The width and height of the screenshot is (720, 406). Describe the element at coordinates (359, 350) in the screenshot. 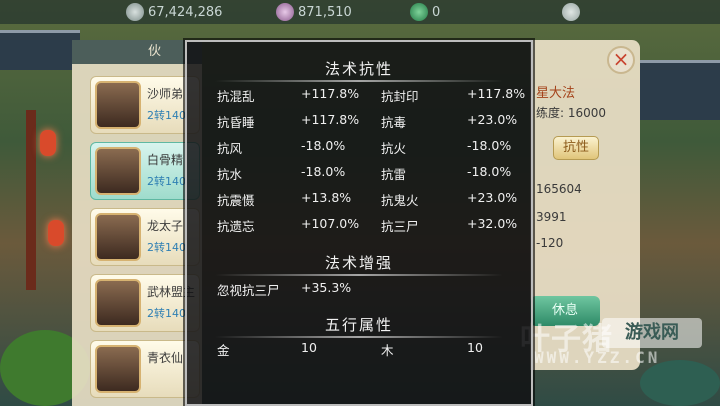

I see `element-row: 金 10 木 10` at that location.